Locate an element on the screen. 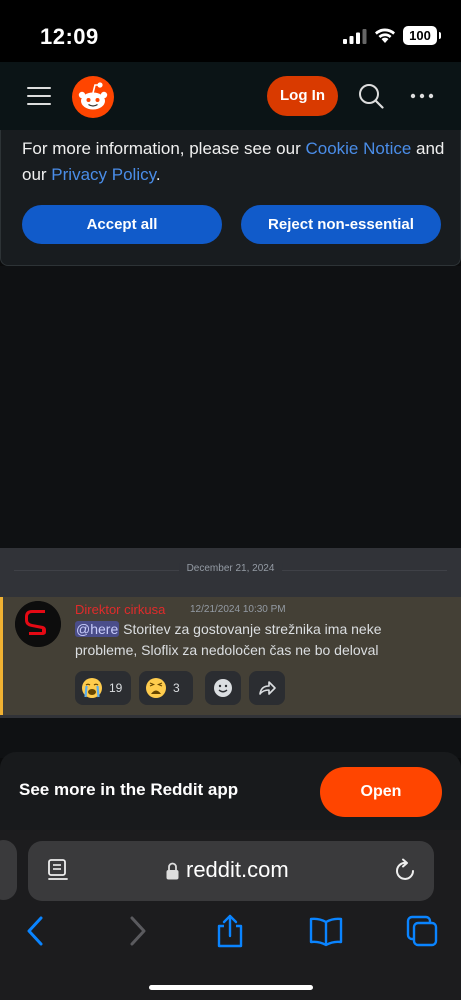  status-bar: 12:09 100 is located at coordinates (230, 31).